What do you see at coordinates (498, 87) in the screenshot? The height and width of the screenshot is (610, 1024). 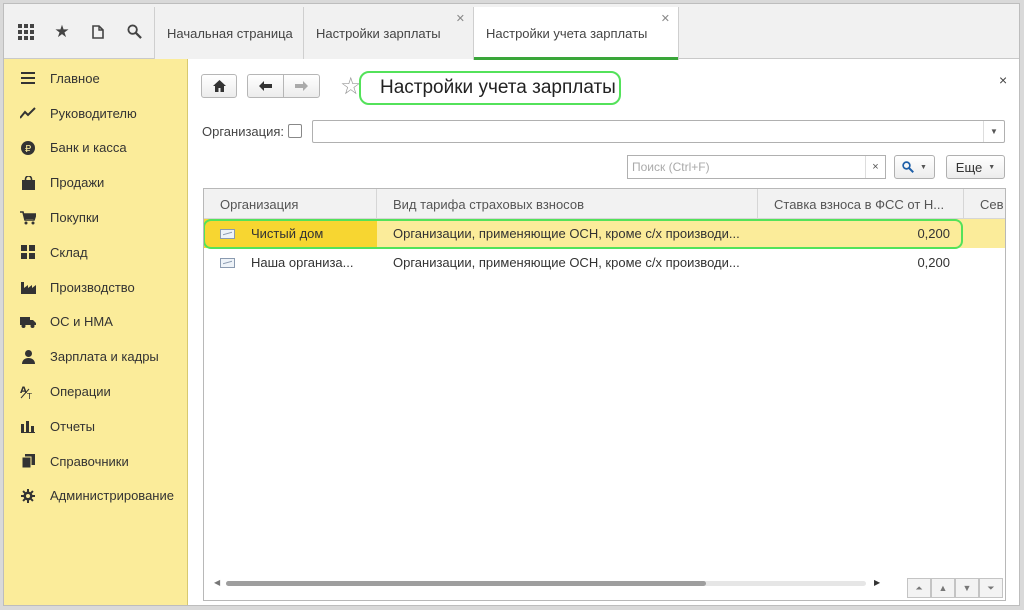 I see `page-title-text: Настройки учета зарплаты` at bounding box center [498, 87].